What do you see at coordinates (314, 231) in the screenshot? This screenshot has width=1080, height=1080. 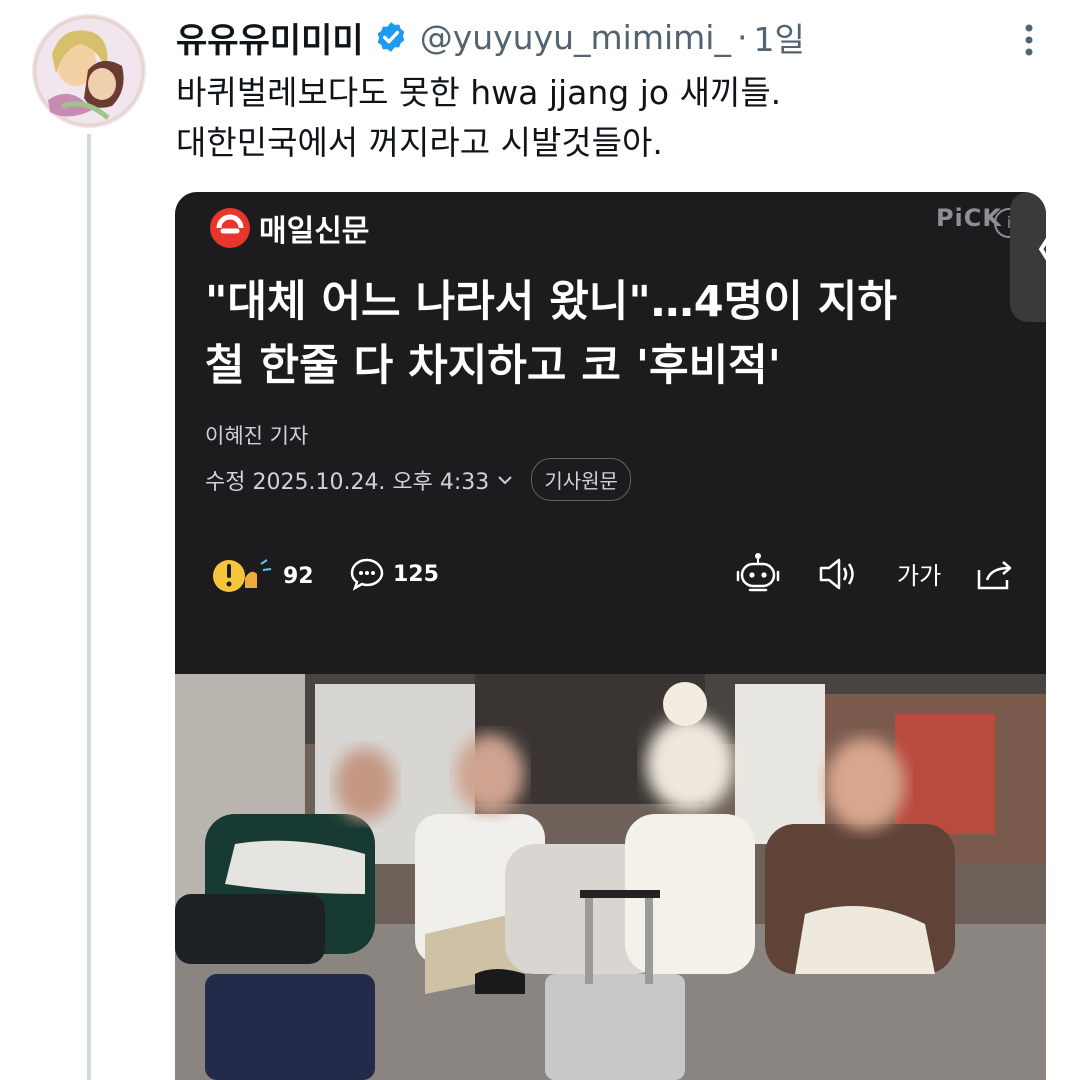 I see `press-name: 매일신문` at bounding box center [314, 231].